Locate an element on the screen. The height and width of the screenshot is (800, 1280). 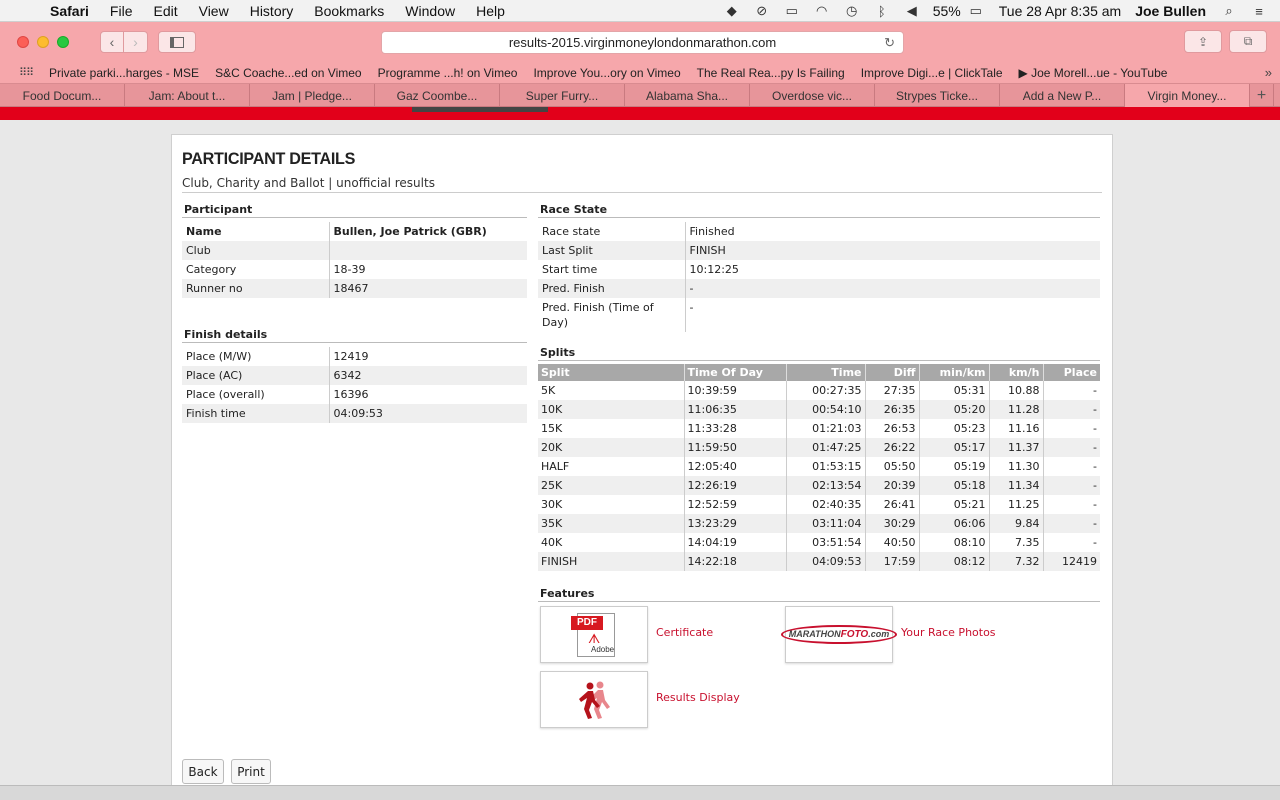
bookmark-item: ▶ Joe Morell...ue - YouTube is located at coordinates (1093, 73).